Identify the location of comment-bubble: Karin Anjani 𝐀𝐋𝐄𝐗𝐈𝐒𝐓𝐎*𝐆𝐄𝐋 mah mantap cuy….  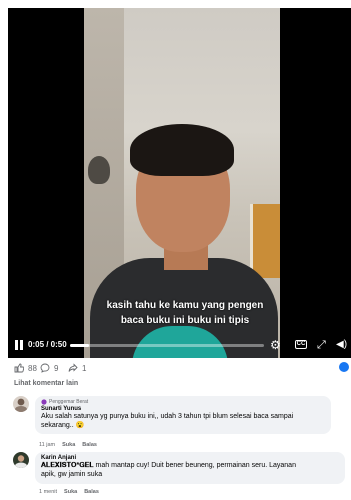
(190, 468).